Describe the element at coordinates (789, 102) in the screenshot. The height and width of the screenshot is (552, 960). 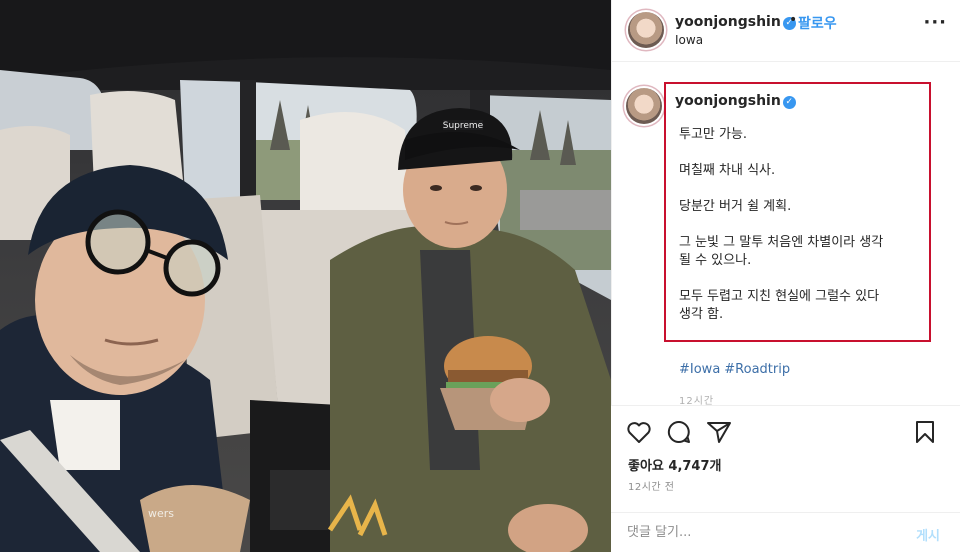
I see `verified-icon: ✓` at that location.